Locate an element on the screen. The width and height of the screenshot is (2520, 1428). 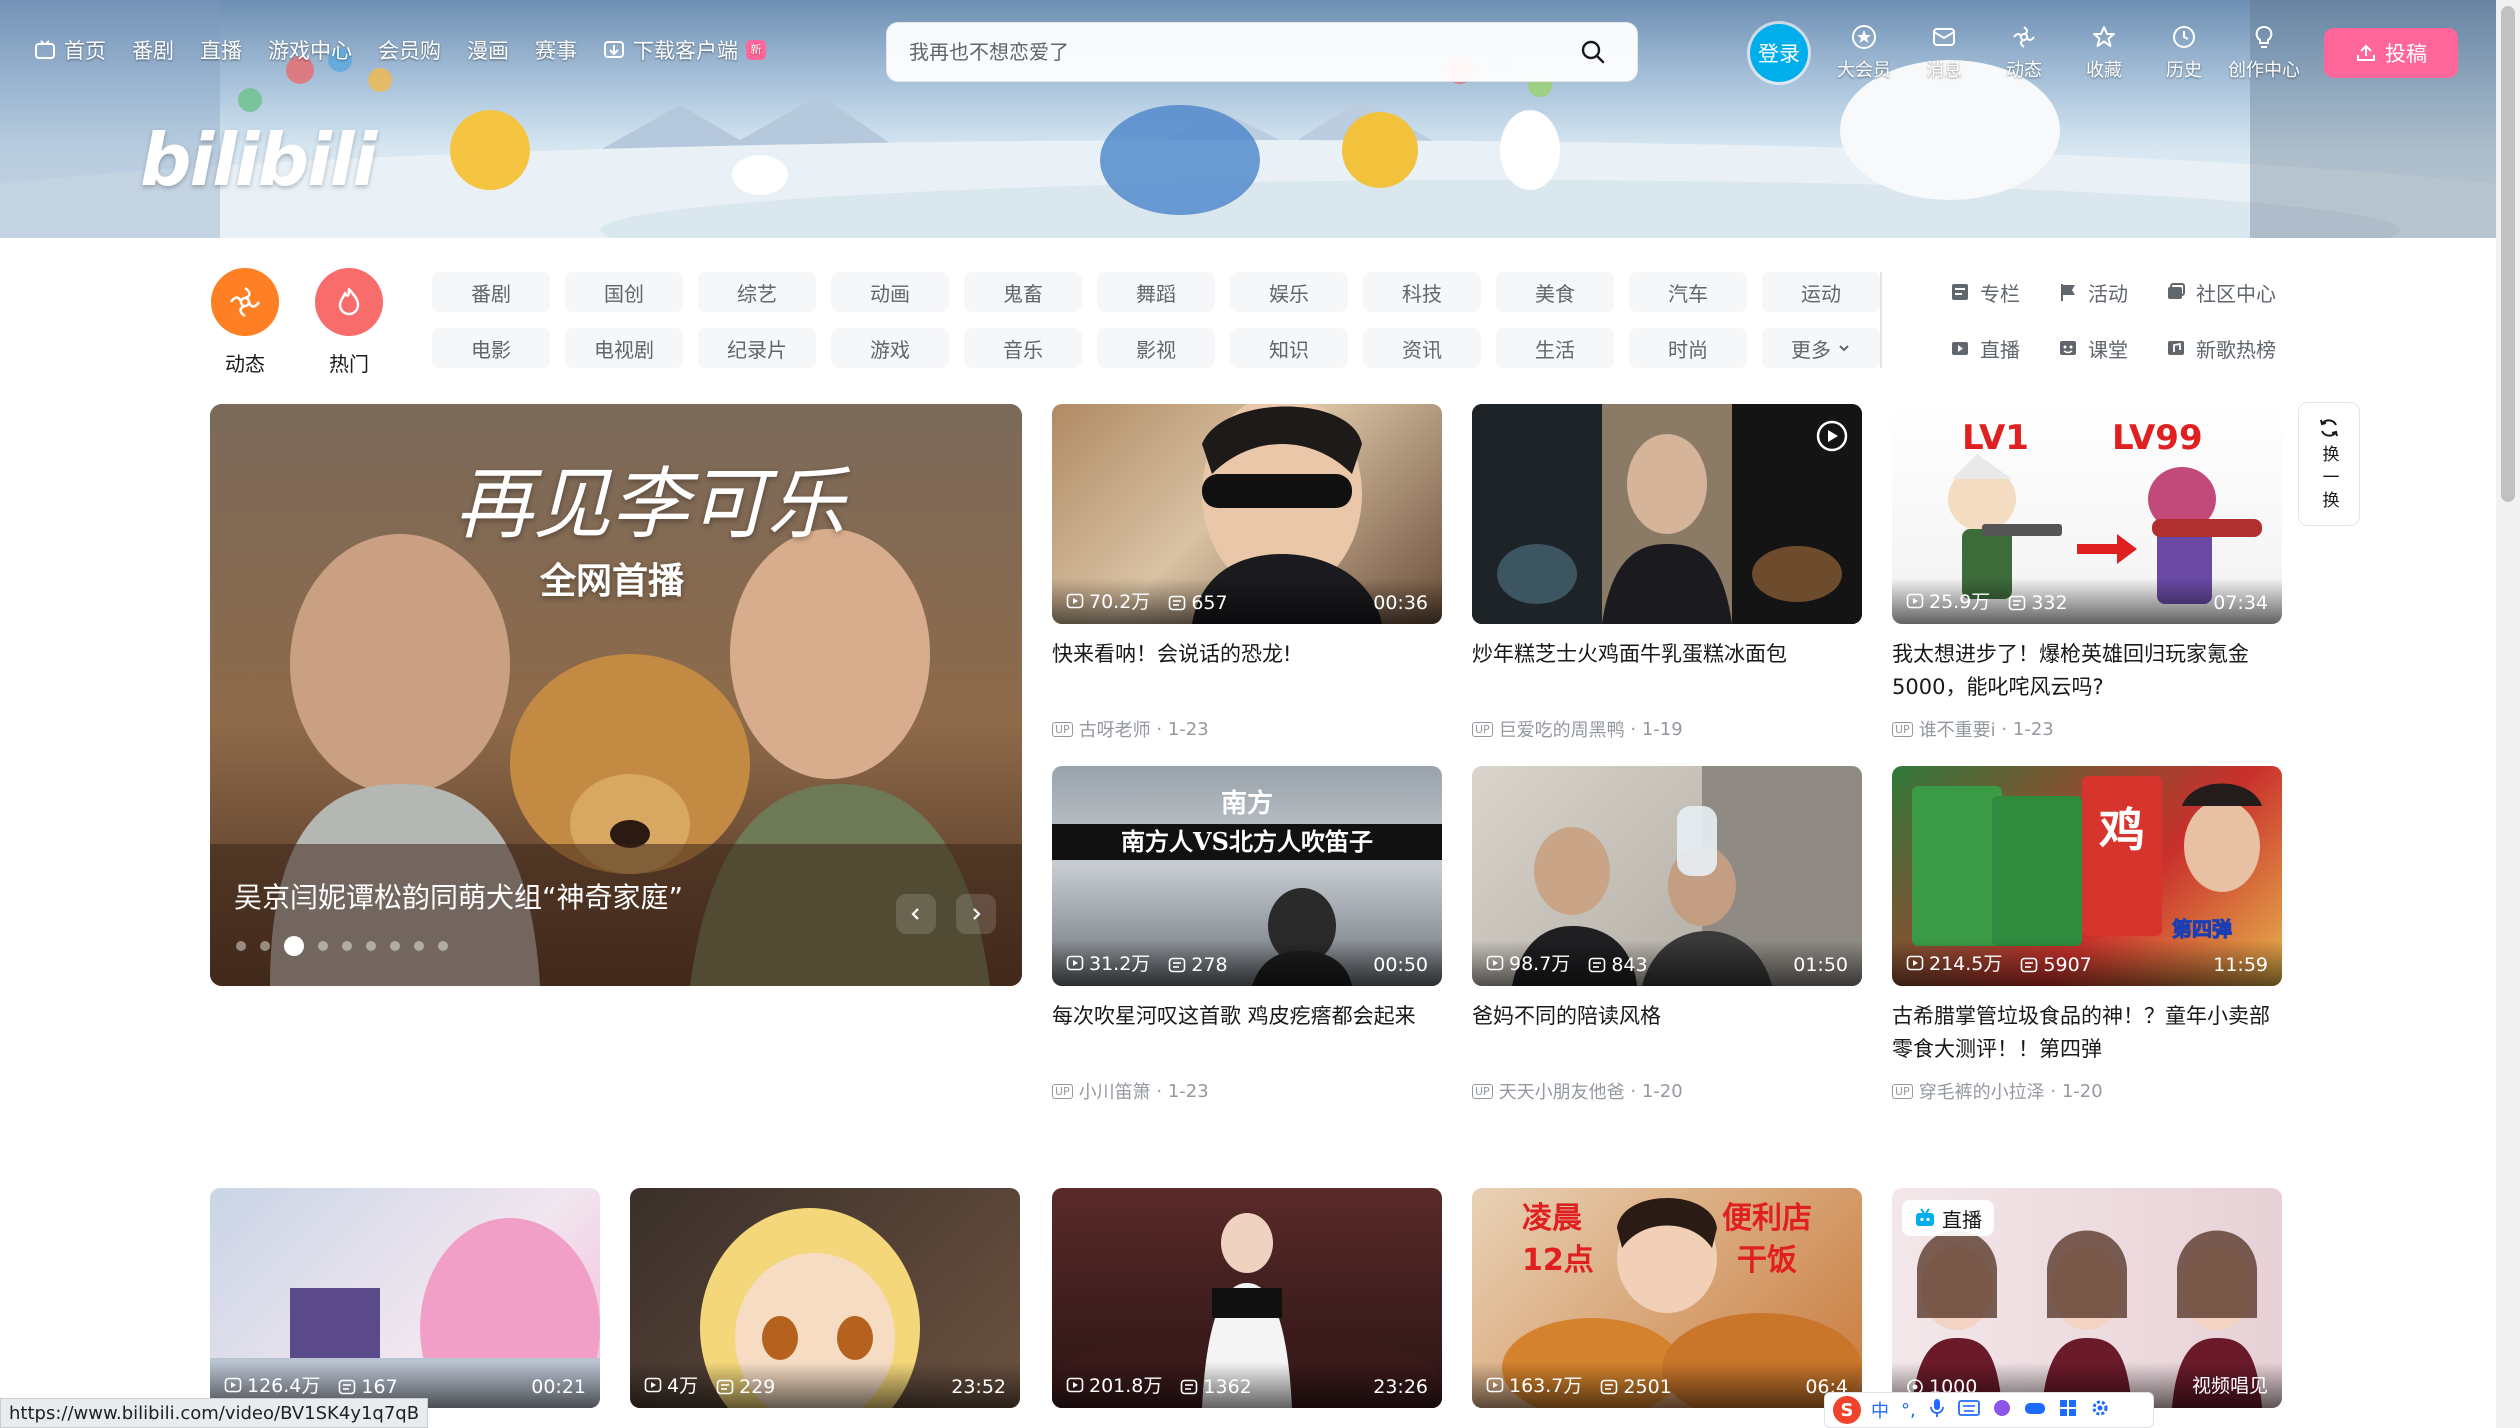
ime-keyboard-icon is located at coordinates (1968, 1410).